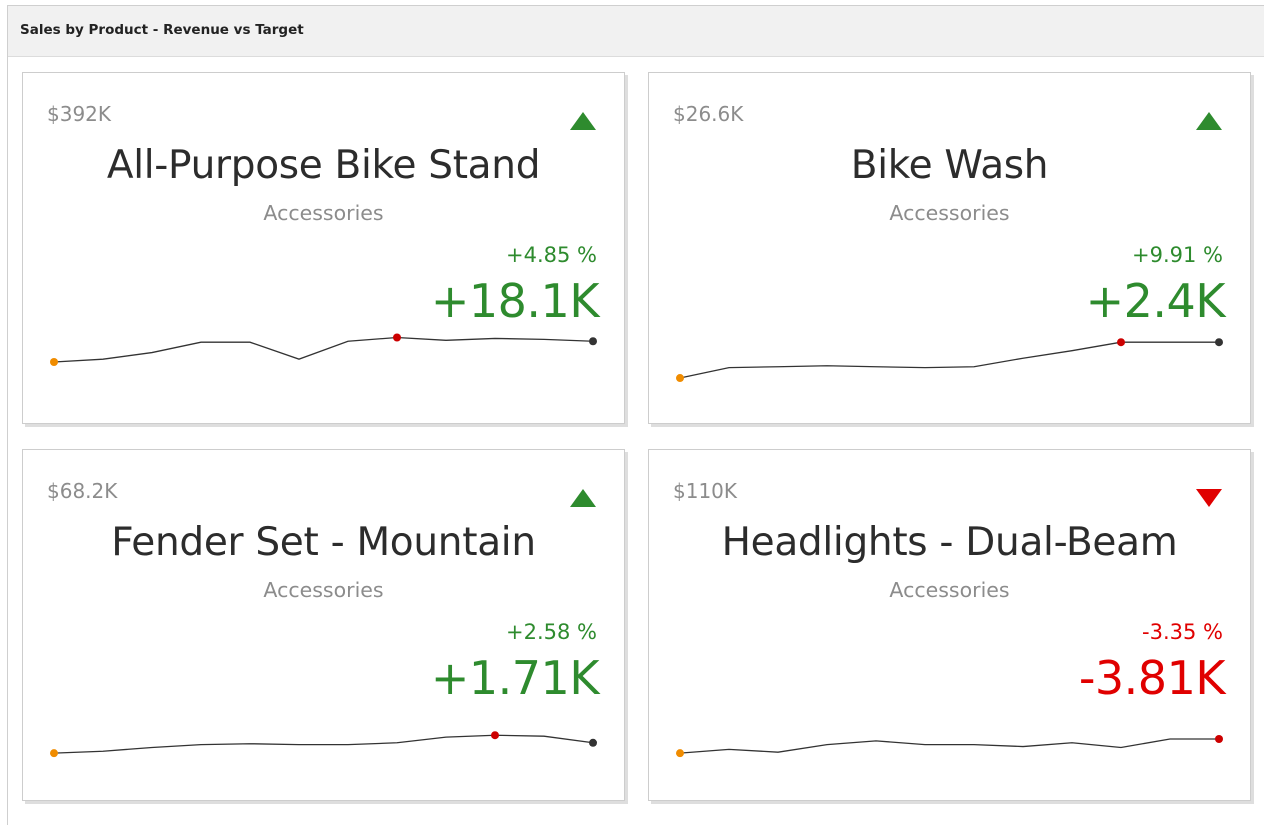 Image resolution: width=1264 pixels, height=825 pixels. I want to click on panel-title: Sales by Product - Revenue vs Target, so click(162, 30).